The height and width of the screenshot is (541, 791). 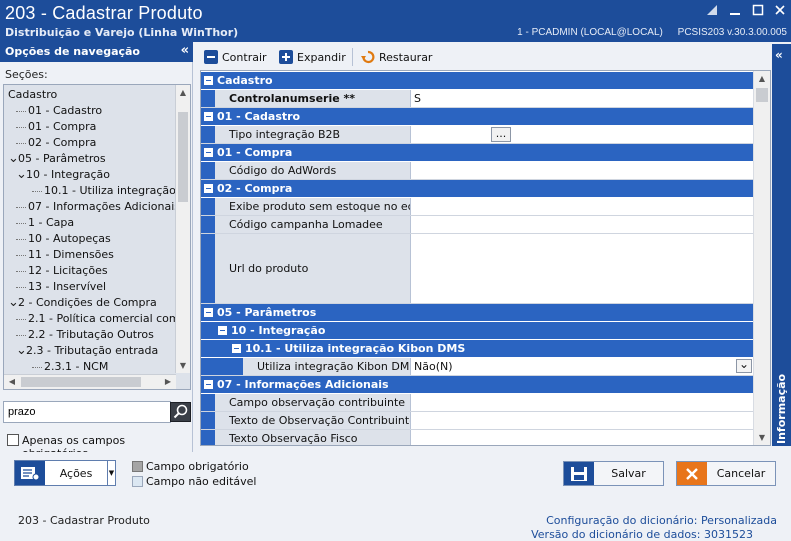 I want to click on category-row: 01 - Compra, so click(x=477, y=152).